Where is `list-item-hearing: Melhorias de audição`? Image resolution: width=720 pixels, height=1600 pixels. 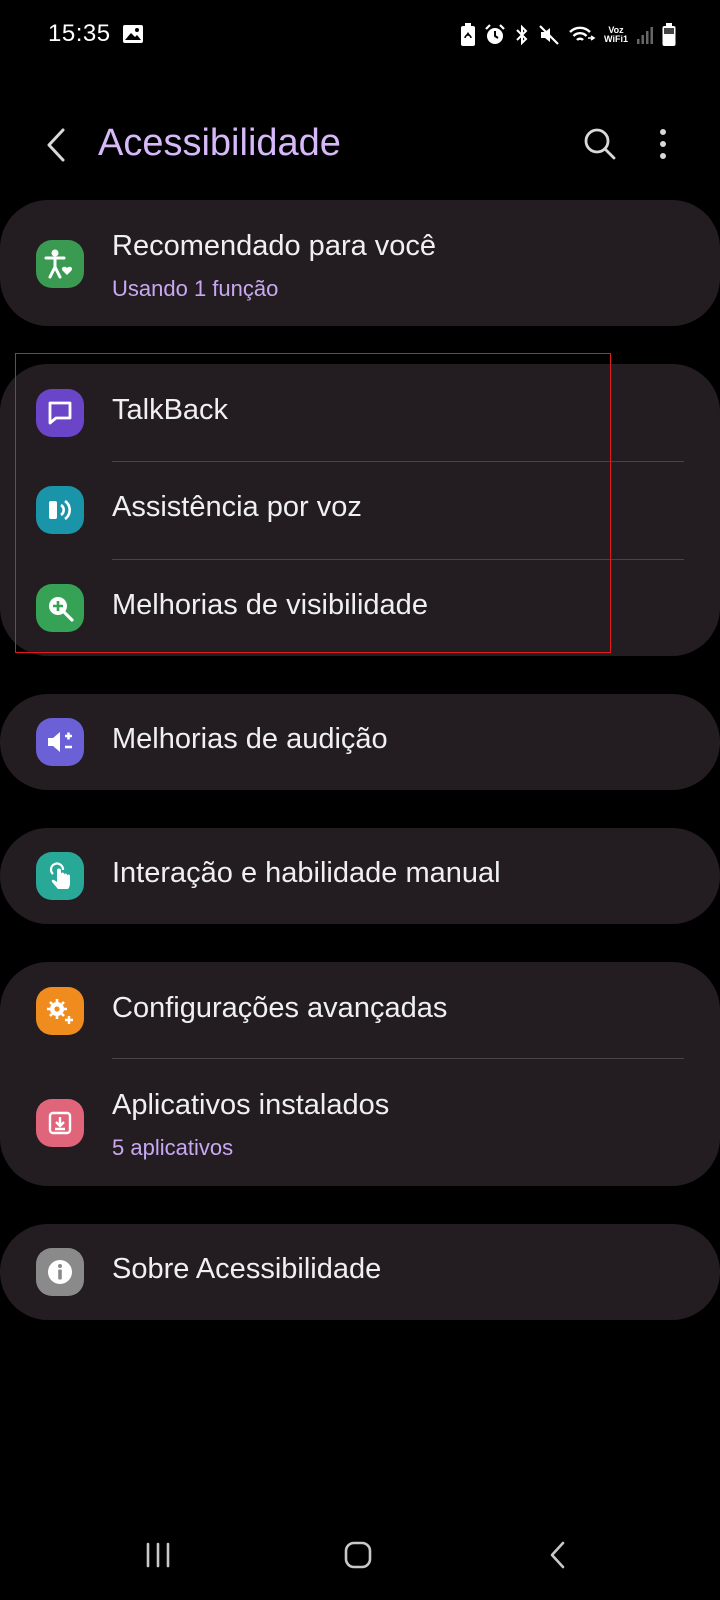 list-item-hearing: Melhorias de audição is located at coordinates (360, 742).